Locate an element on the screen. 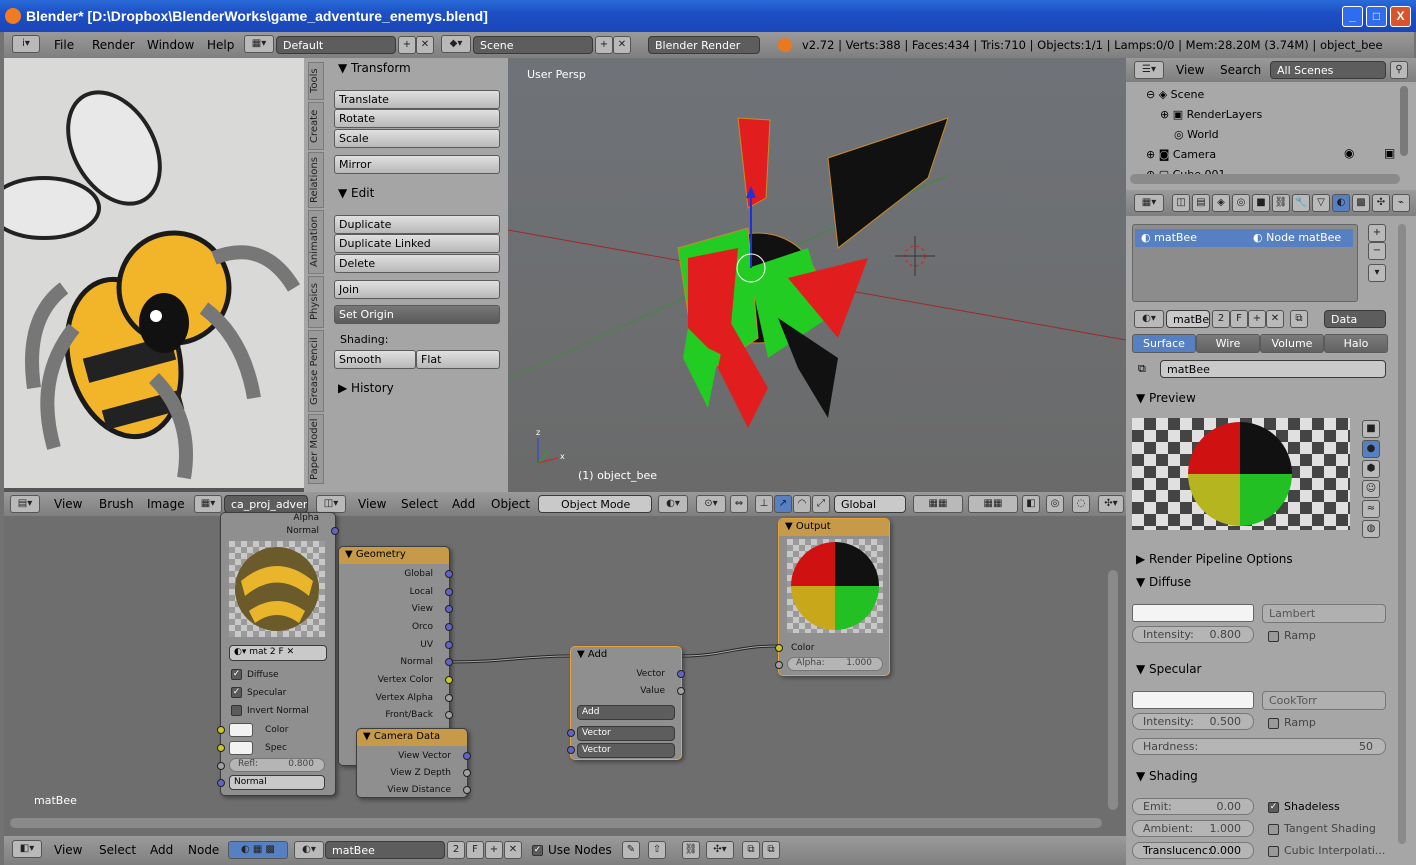 The image size is (1416, 865). tab-wire: Wire is located at coordinates (1228, 343).